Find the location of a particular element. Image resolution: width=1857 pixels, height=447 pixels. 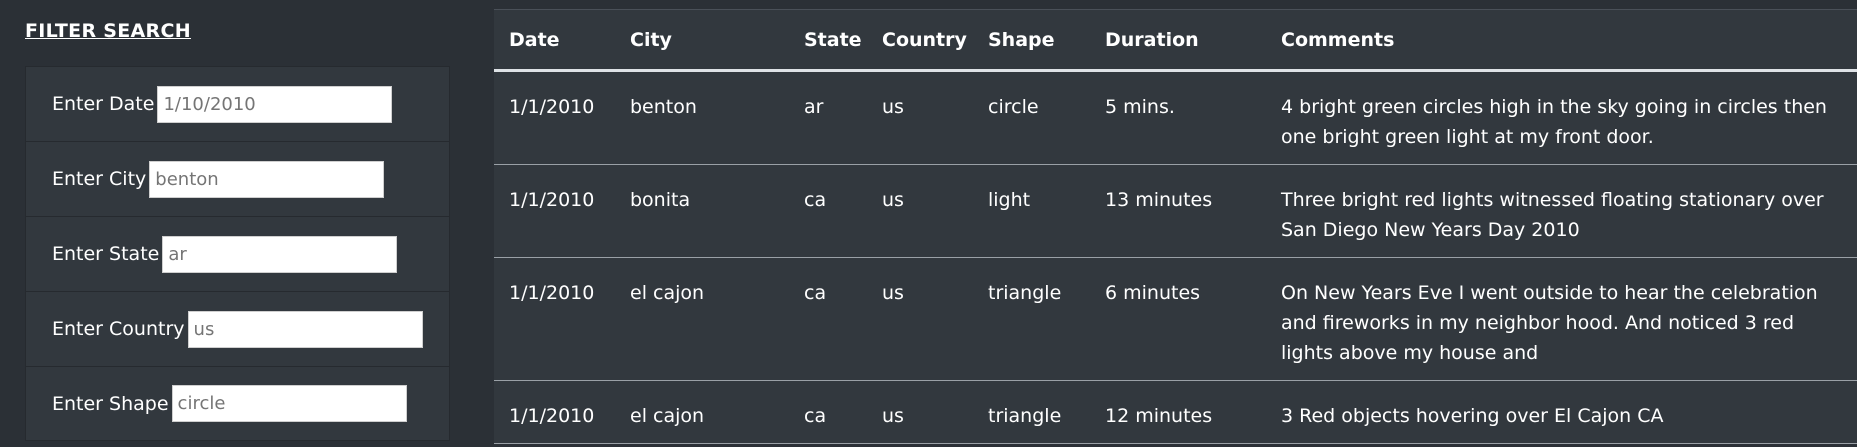

filter-item-city: Enter City is located at coordinates (237, 178).